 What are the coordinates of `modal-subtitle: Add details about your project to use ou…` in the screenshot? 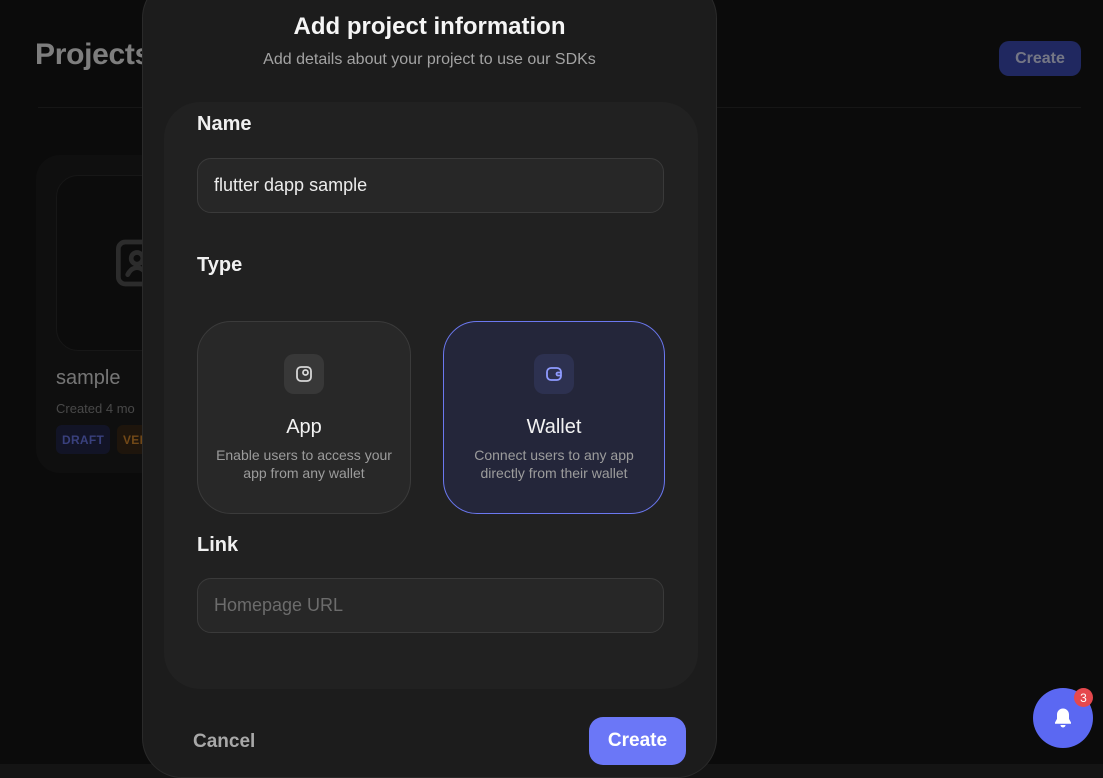 It's located at (429, 59).